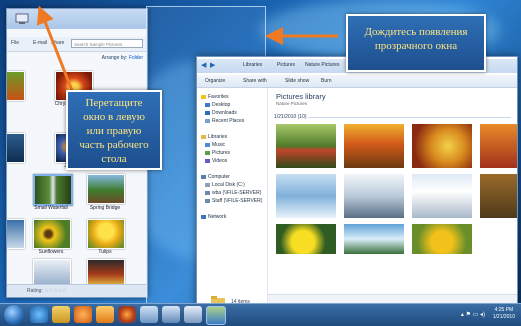 This screenshot has width=521, height=326. What do you see at coordinates (442, 146) in the screenshot?
I see `photo-autumn-leaves` at bounding box center [442, 146].